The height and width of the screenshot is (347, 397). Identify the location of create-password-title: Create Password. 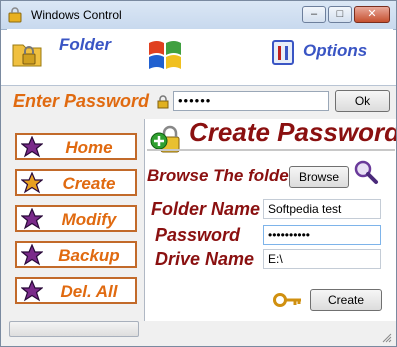
(293, 132).